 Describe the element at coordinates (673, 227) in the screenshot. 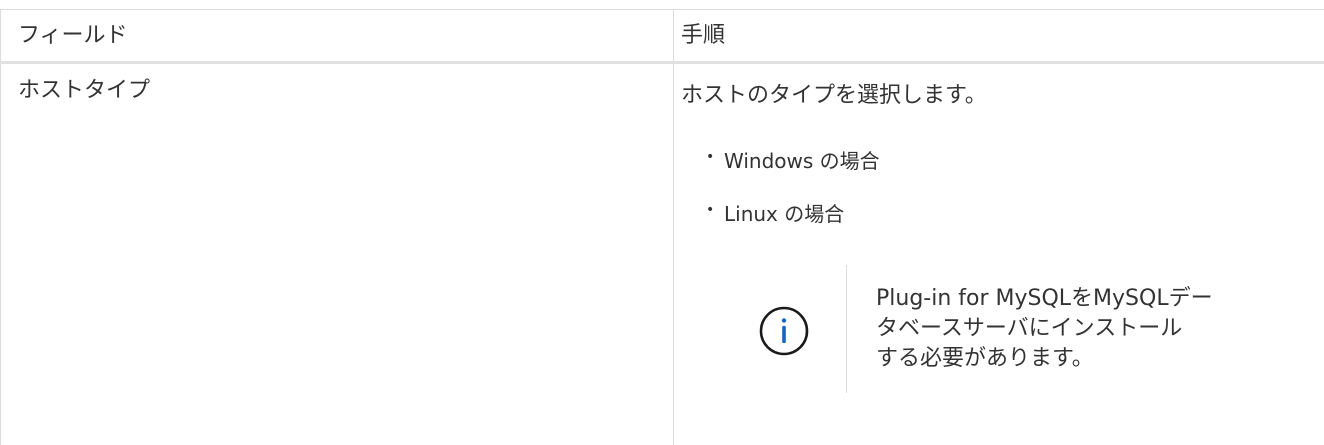

I see `column-divider` at that location.